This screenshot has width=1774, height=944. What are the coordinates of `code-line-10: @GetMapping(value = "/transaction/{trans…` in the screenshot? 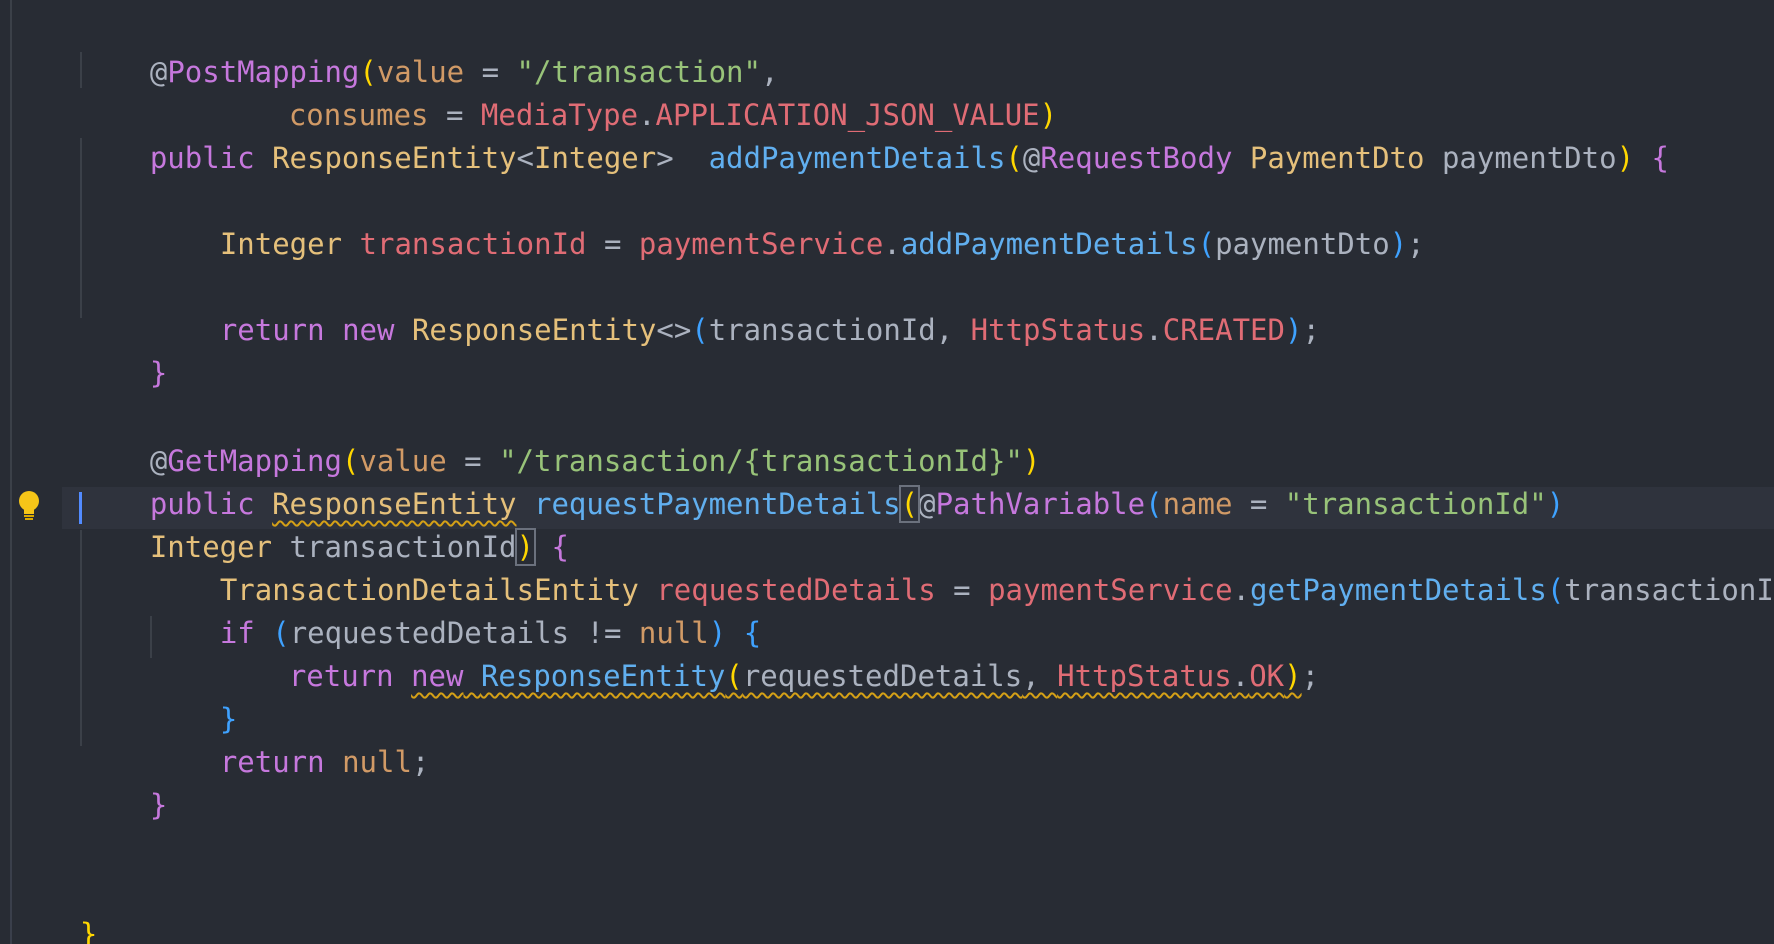 It's located at (560, 439).